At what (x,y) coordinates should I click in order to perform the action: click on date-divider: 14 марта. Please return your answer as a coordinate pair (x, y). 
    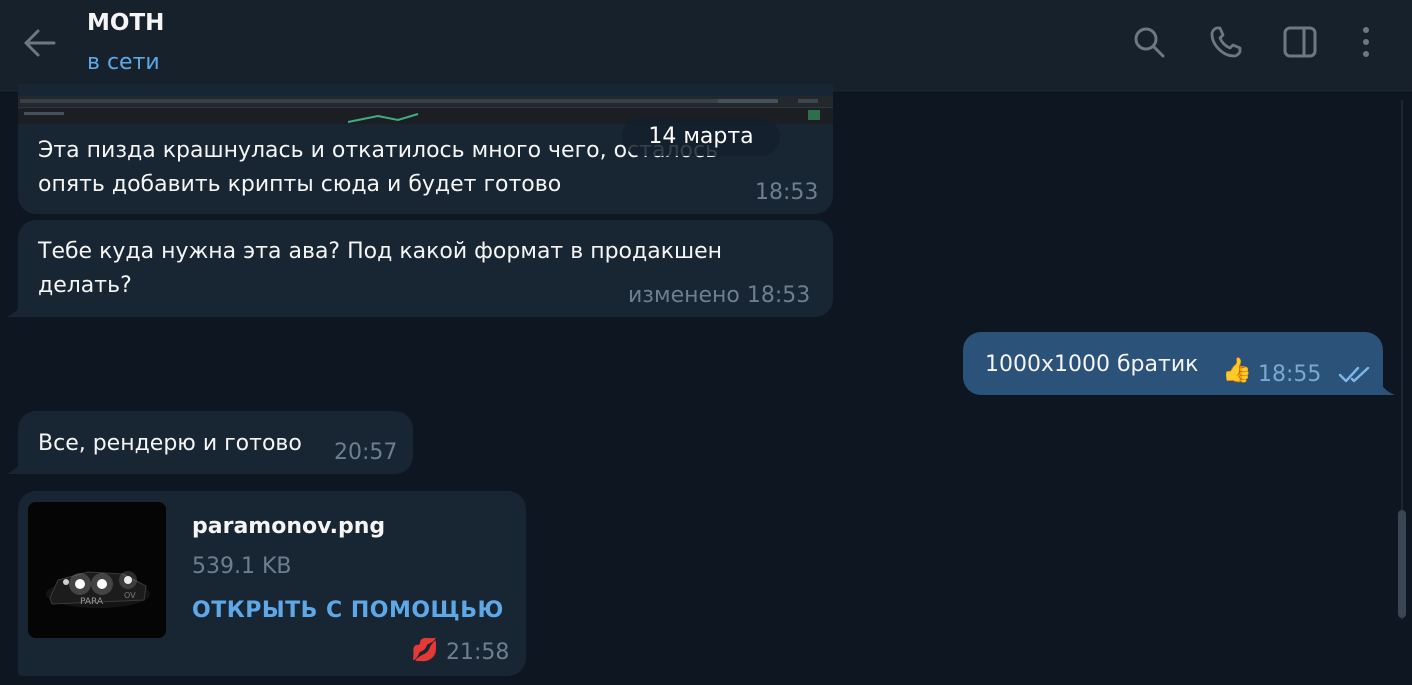
    Looking at the image, I should click on (701, 137).